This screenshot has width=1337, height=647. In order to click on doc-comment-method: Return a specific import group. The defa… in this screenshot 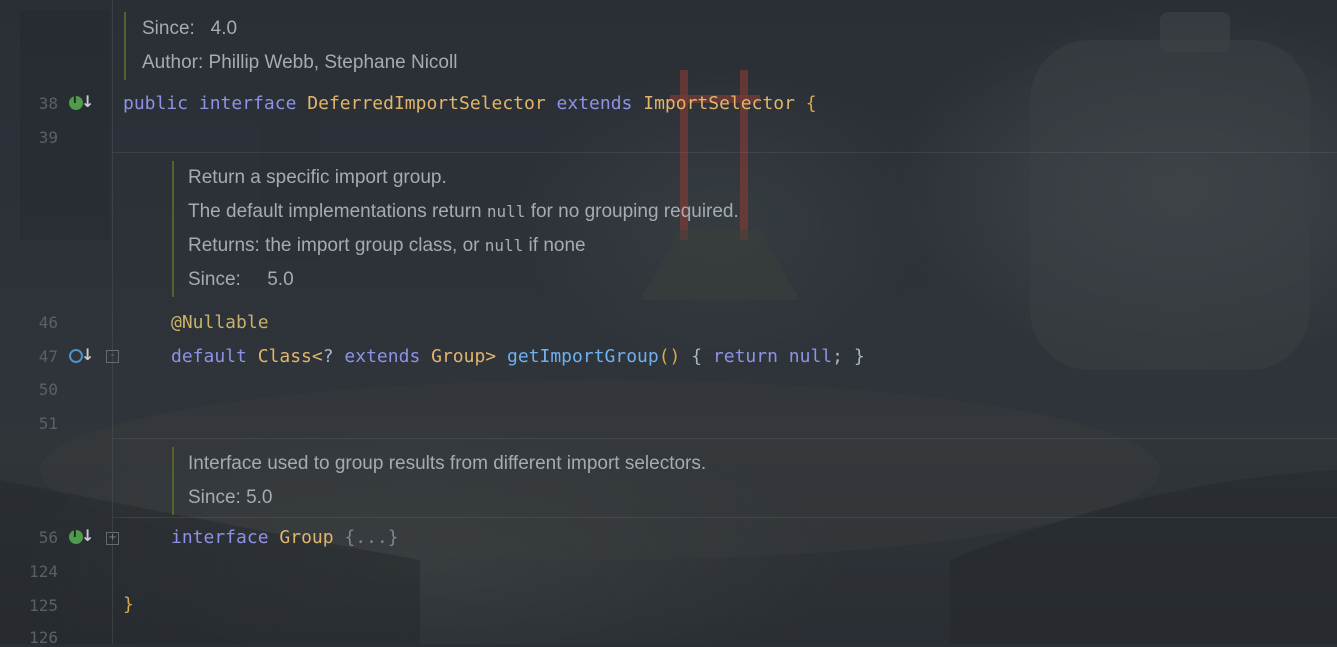, I will do `click(455, 229)`.